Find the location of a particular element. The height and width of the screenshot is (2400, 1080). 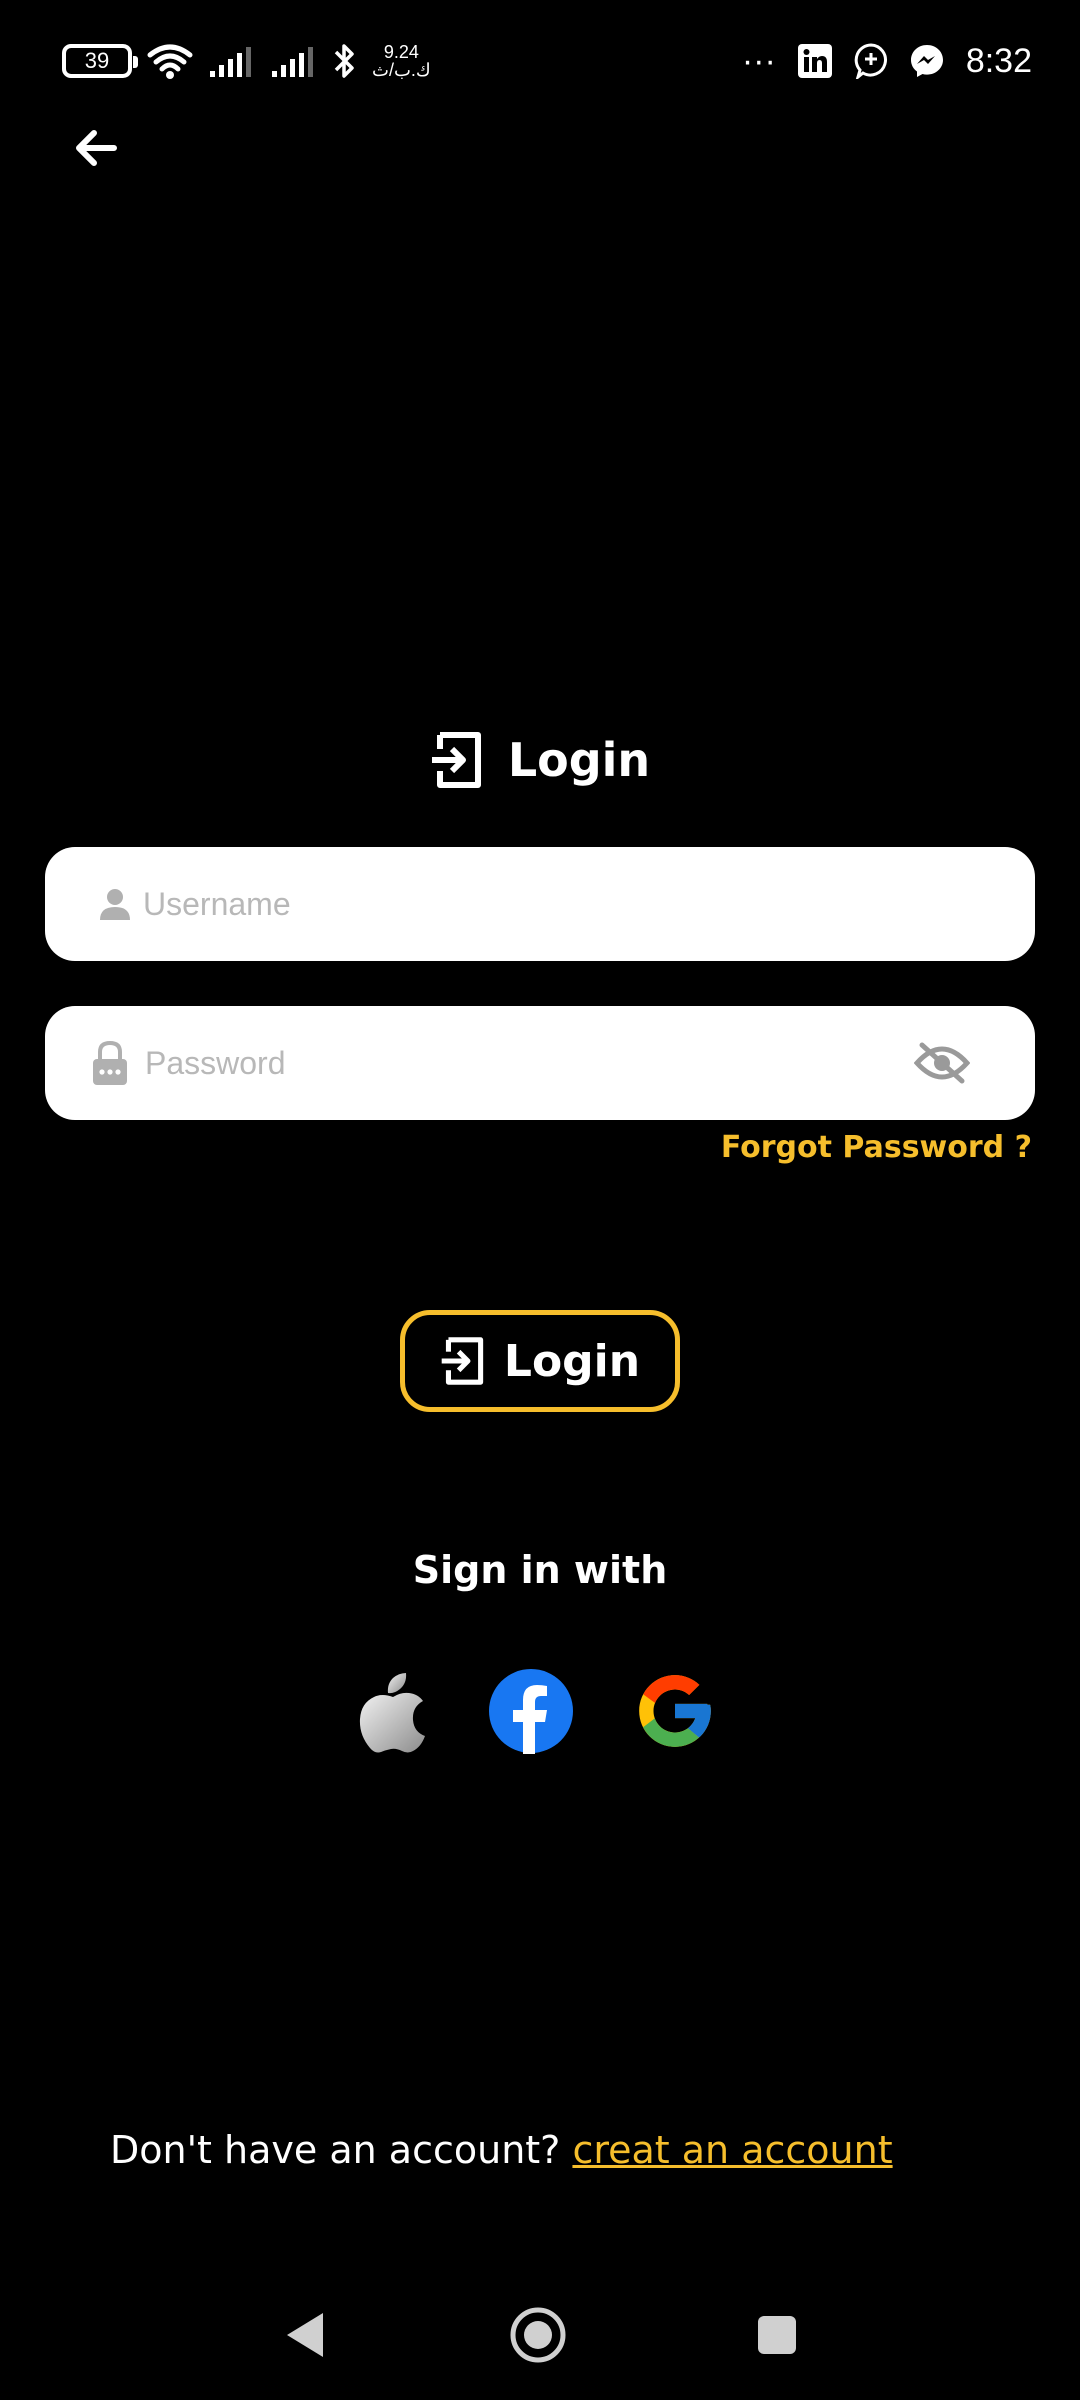

nav-recents-button is located at coordinates (777, 2335).